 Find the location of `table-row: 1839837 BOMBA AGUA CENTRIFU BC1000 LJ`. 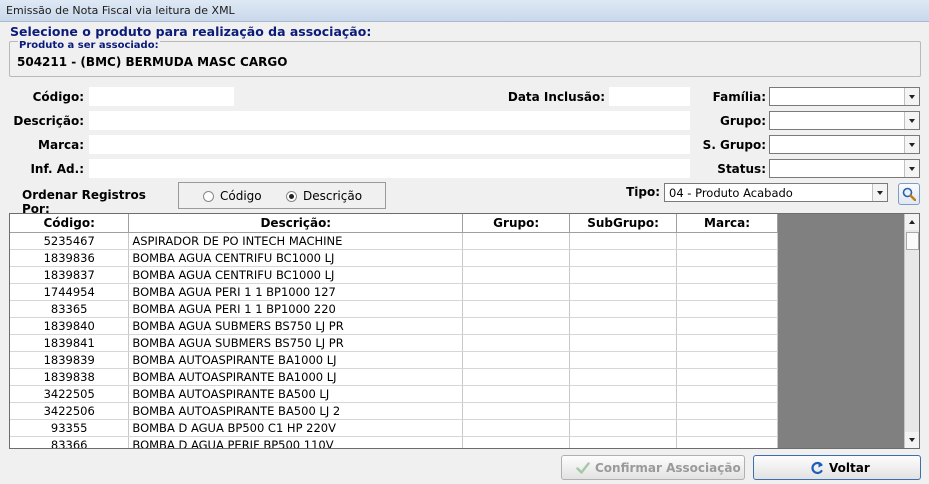

table-row: 1839837 BOMBA AGUA CENTRIFU BC1000 LJ is located at coordinates (394, 275).